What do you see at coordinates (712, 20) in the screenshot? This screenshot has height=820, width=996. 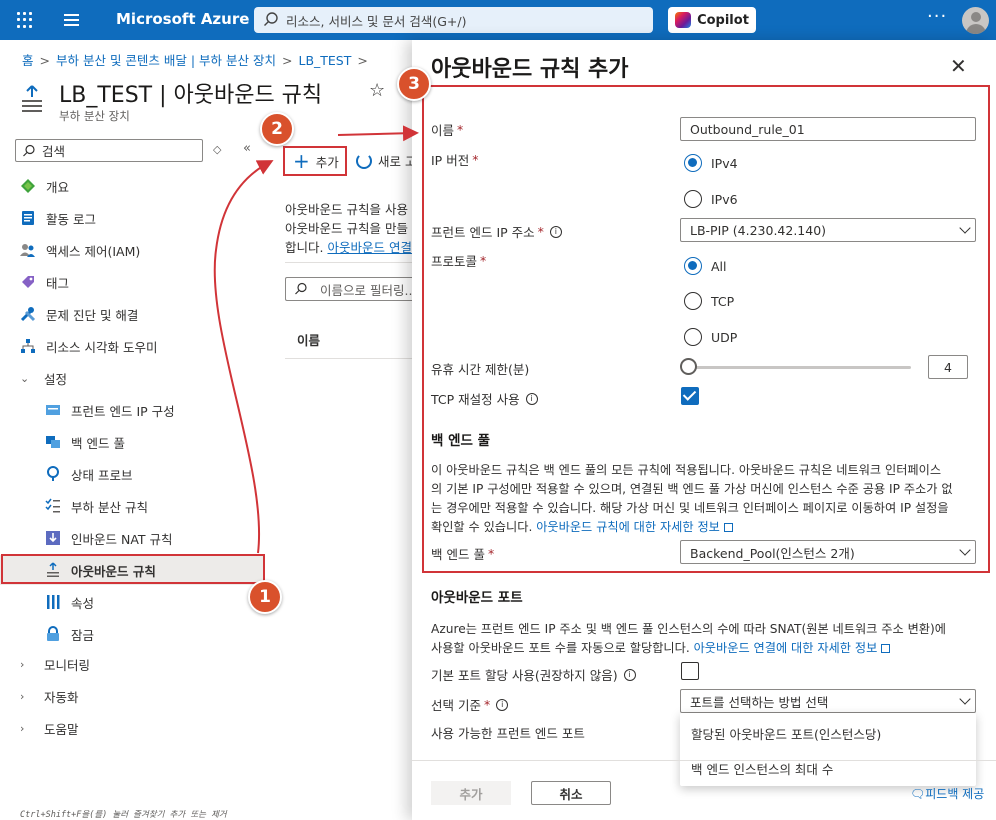 I see `copilot-button: Copilot` at bounding box center [712, 20].